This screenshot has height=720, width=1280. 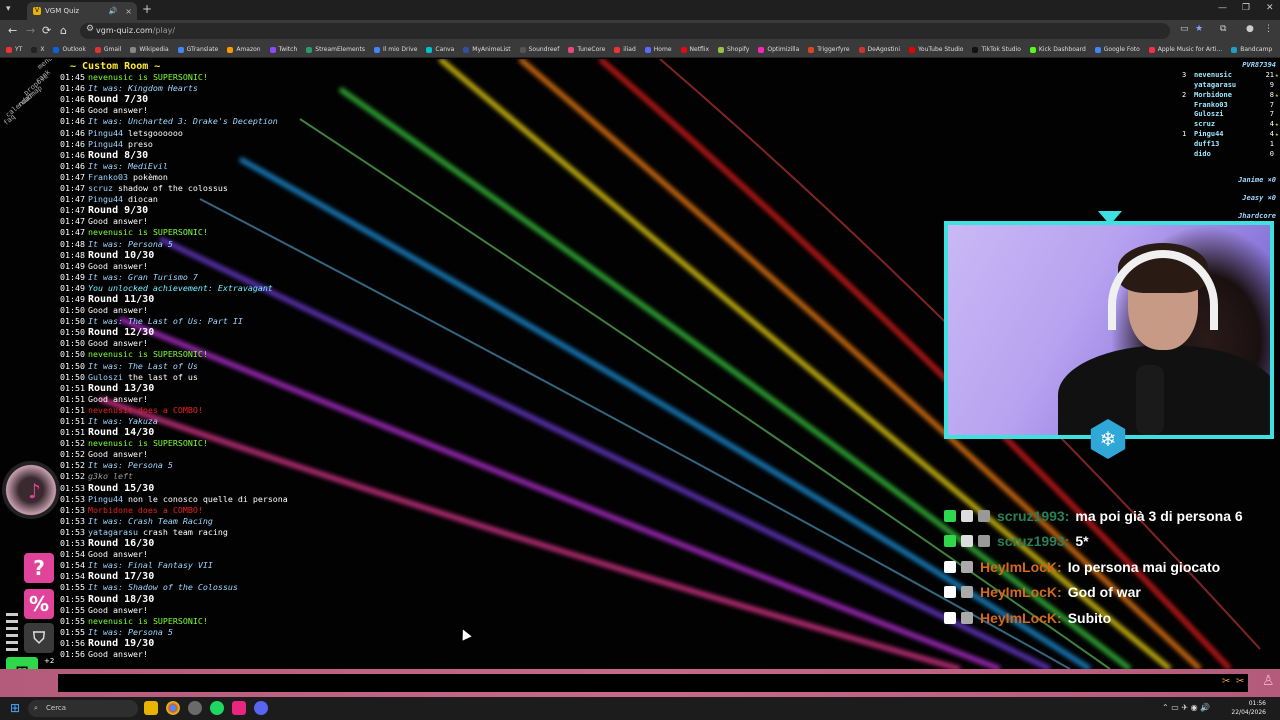 I want to click on speaker-icon: 🔊, so click(x=113, y=11).